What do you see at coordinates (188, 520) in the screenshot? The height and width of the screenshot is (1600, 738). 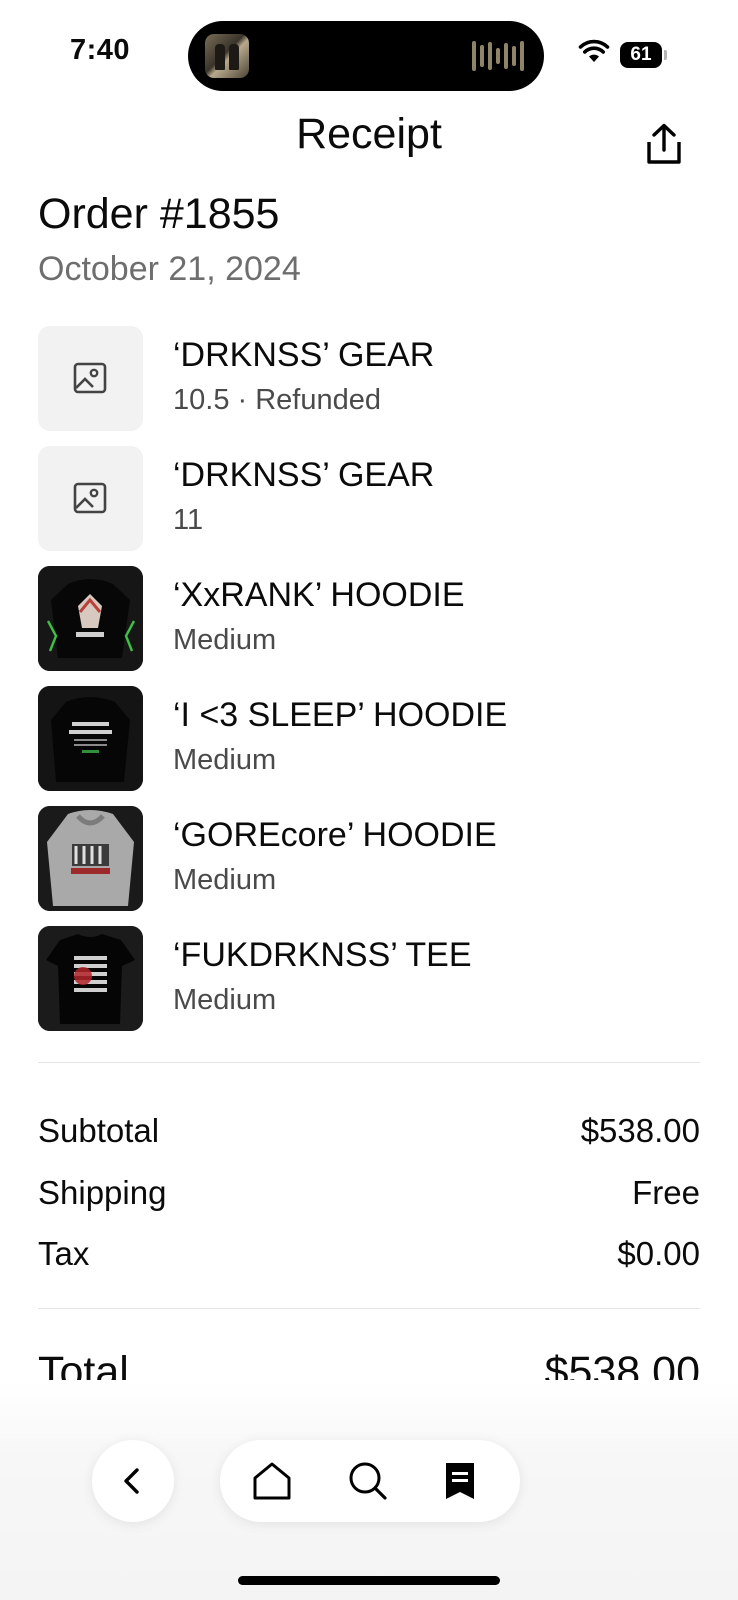 I see `item-detail: 11` at bounding box center [188, 520].